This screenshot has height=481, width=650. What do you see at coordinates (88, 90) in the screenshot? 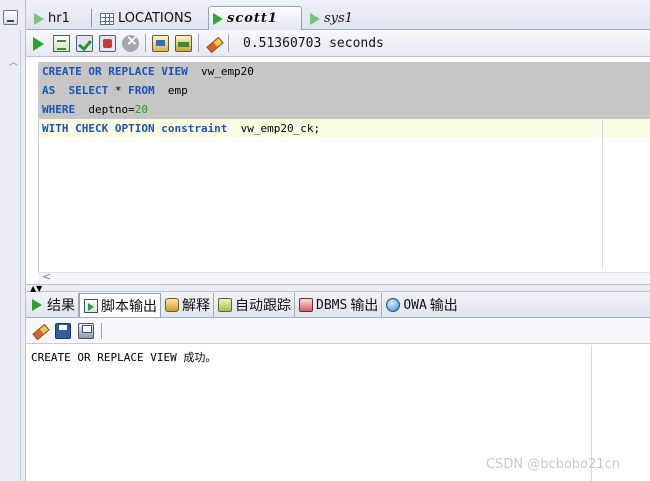
I see `keyword: SELECT` at bounding box center [88, 90].